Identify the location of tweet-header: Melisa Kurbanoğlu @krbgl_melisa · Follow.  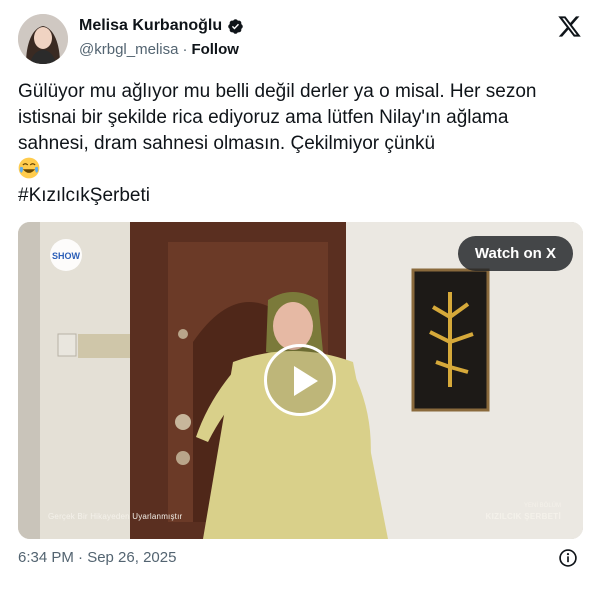
(300, 40).